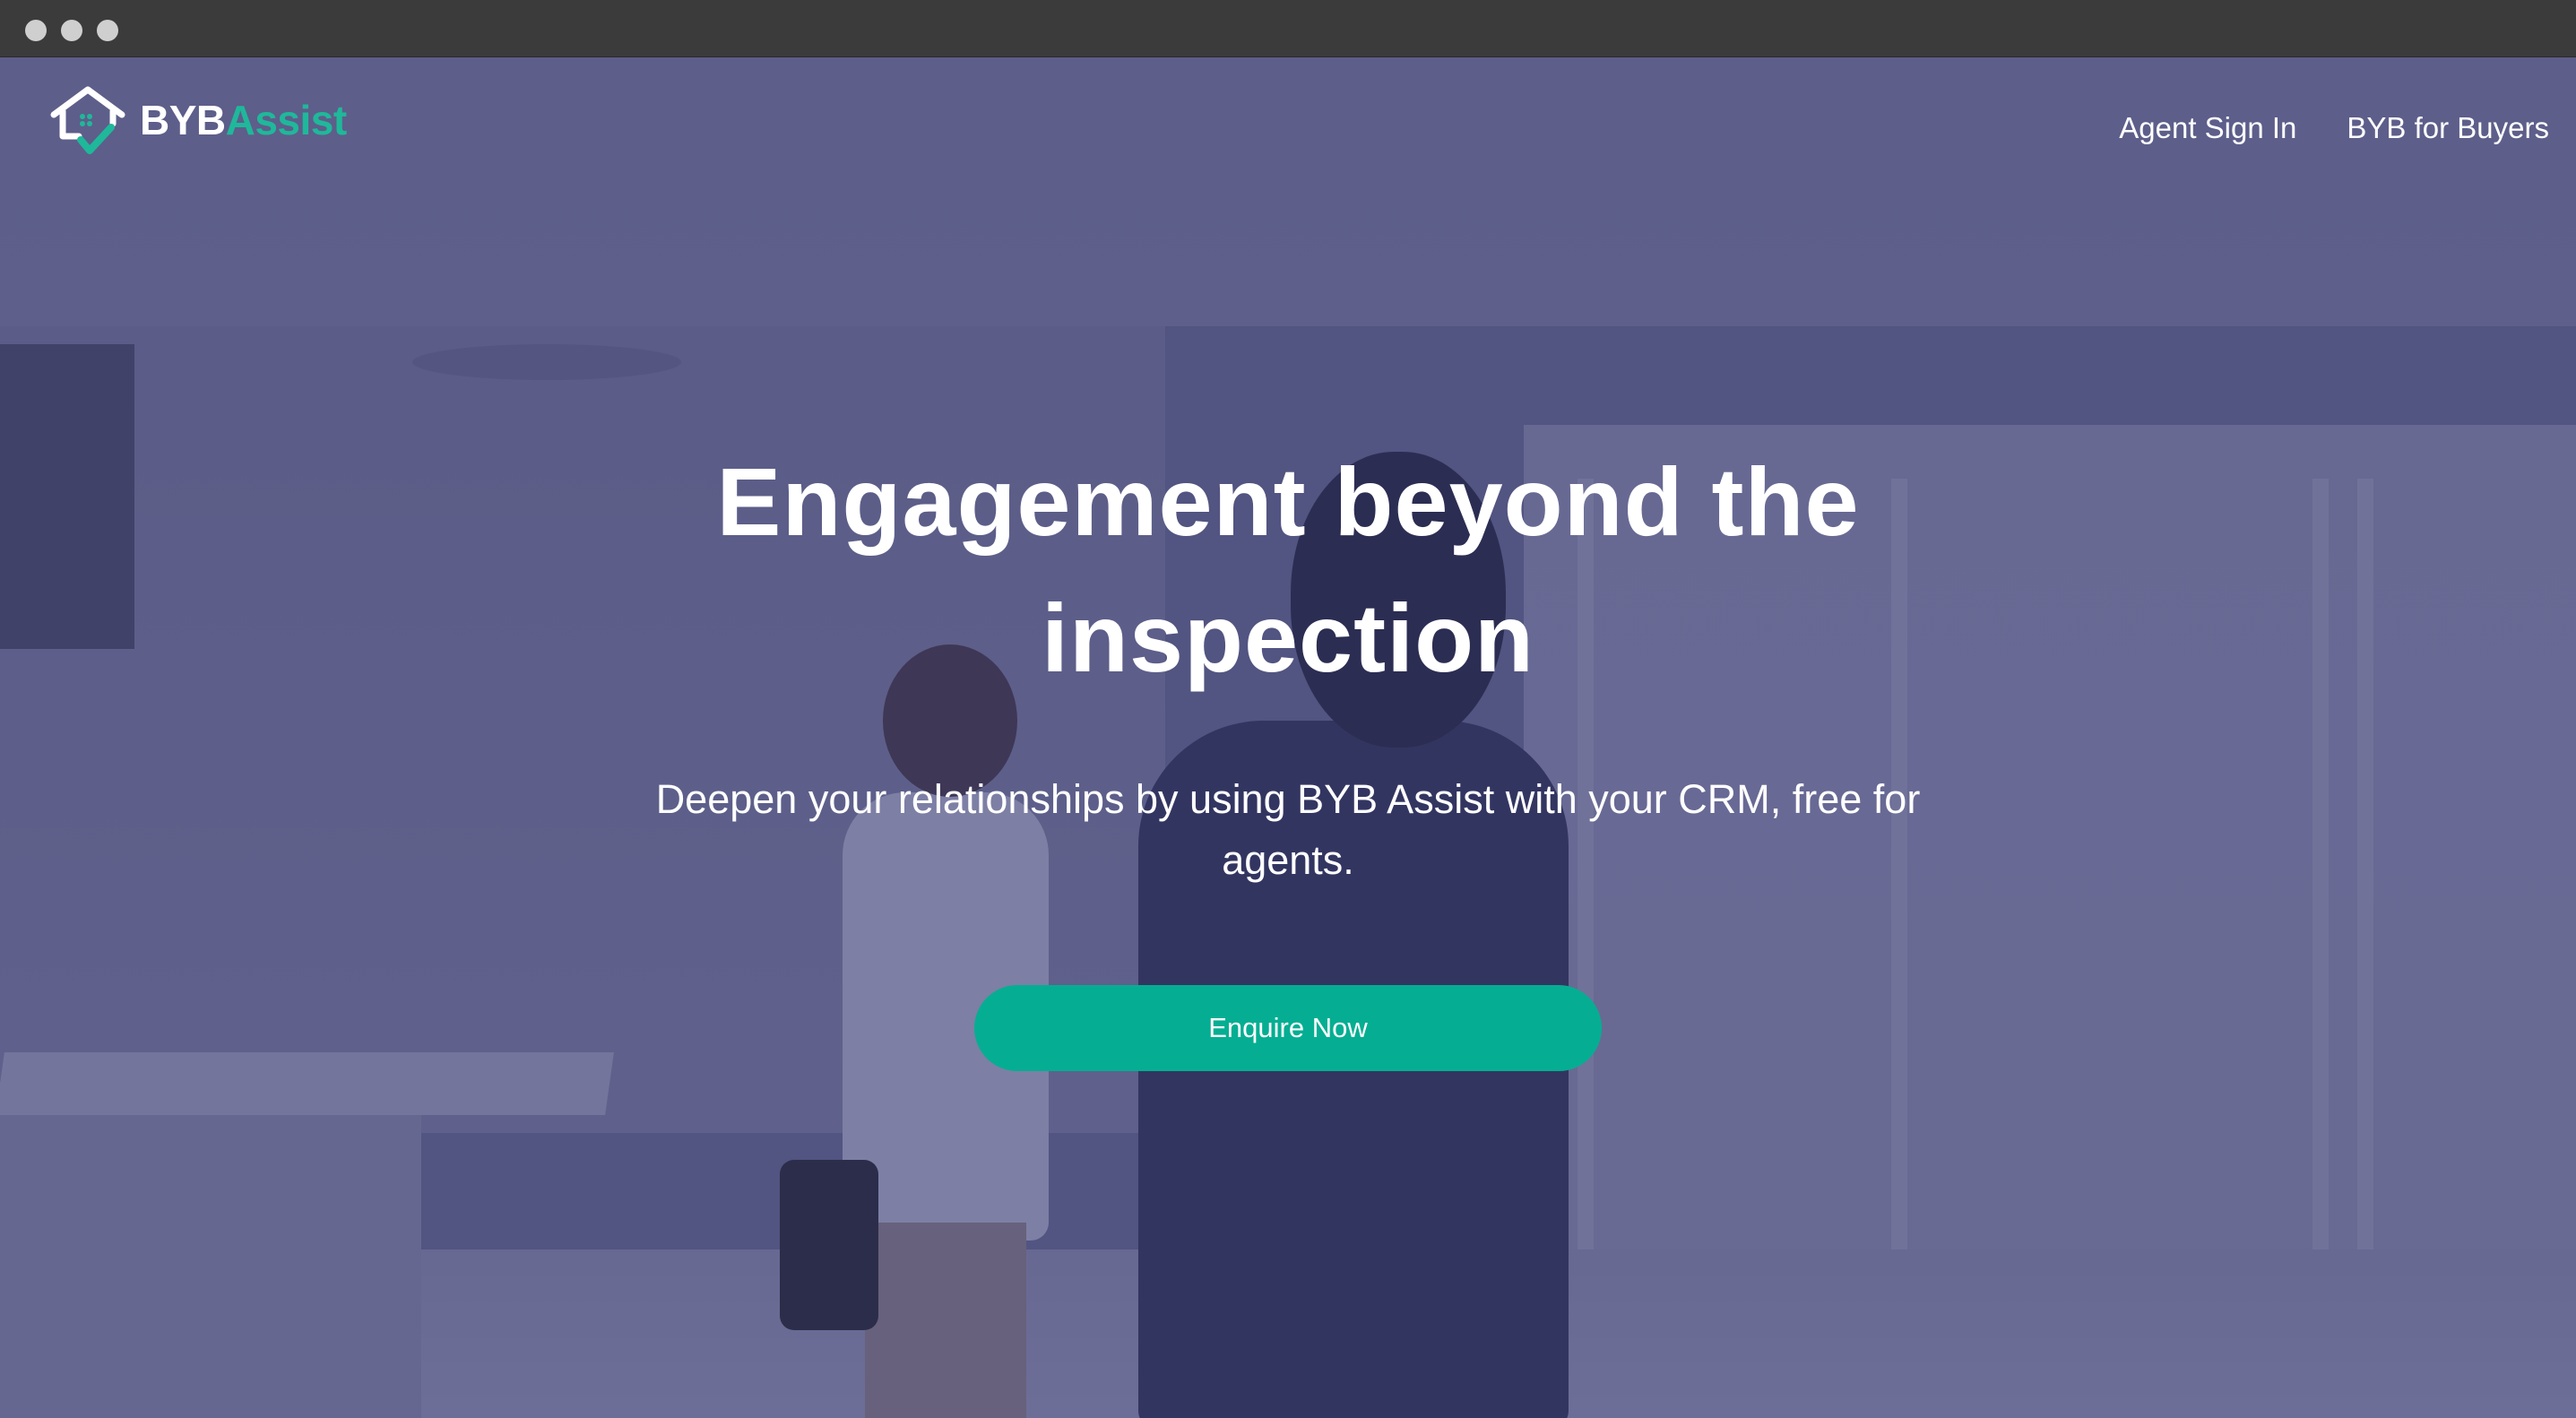 This screenshot has width=2576, height=1418. What do you see at coordinates (2334, 128) in the screenshot?
I see `main-nav: Agent Sign In BYB for Buyers` at bounding box center [2334, 128].